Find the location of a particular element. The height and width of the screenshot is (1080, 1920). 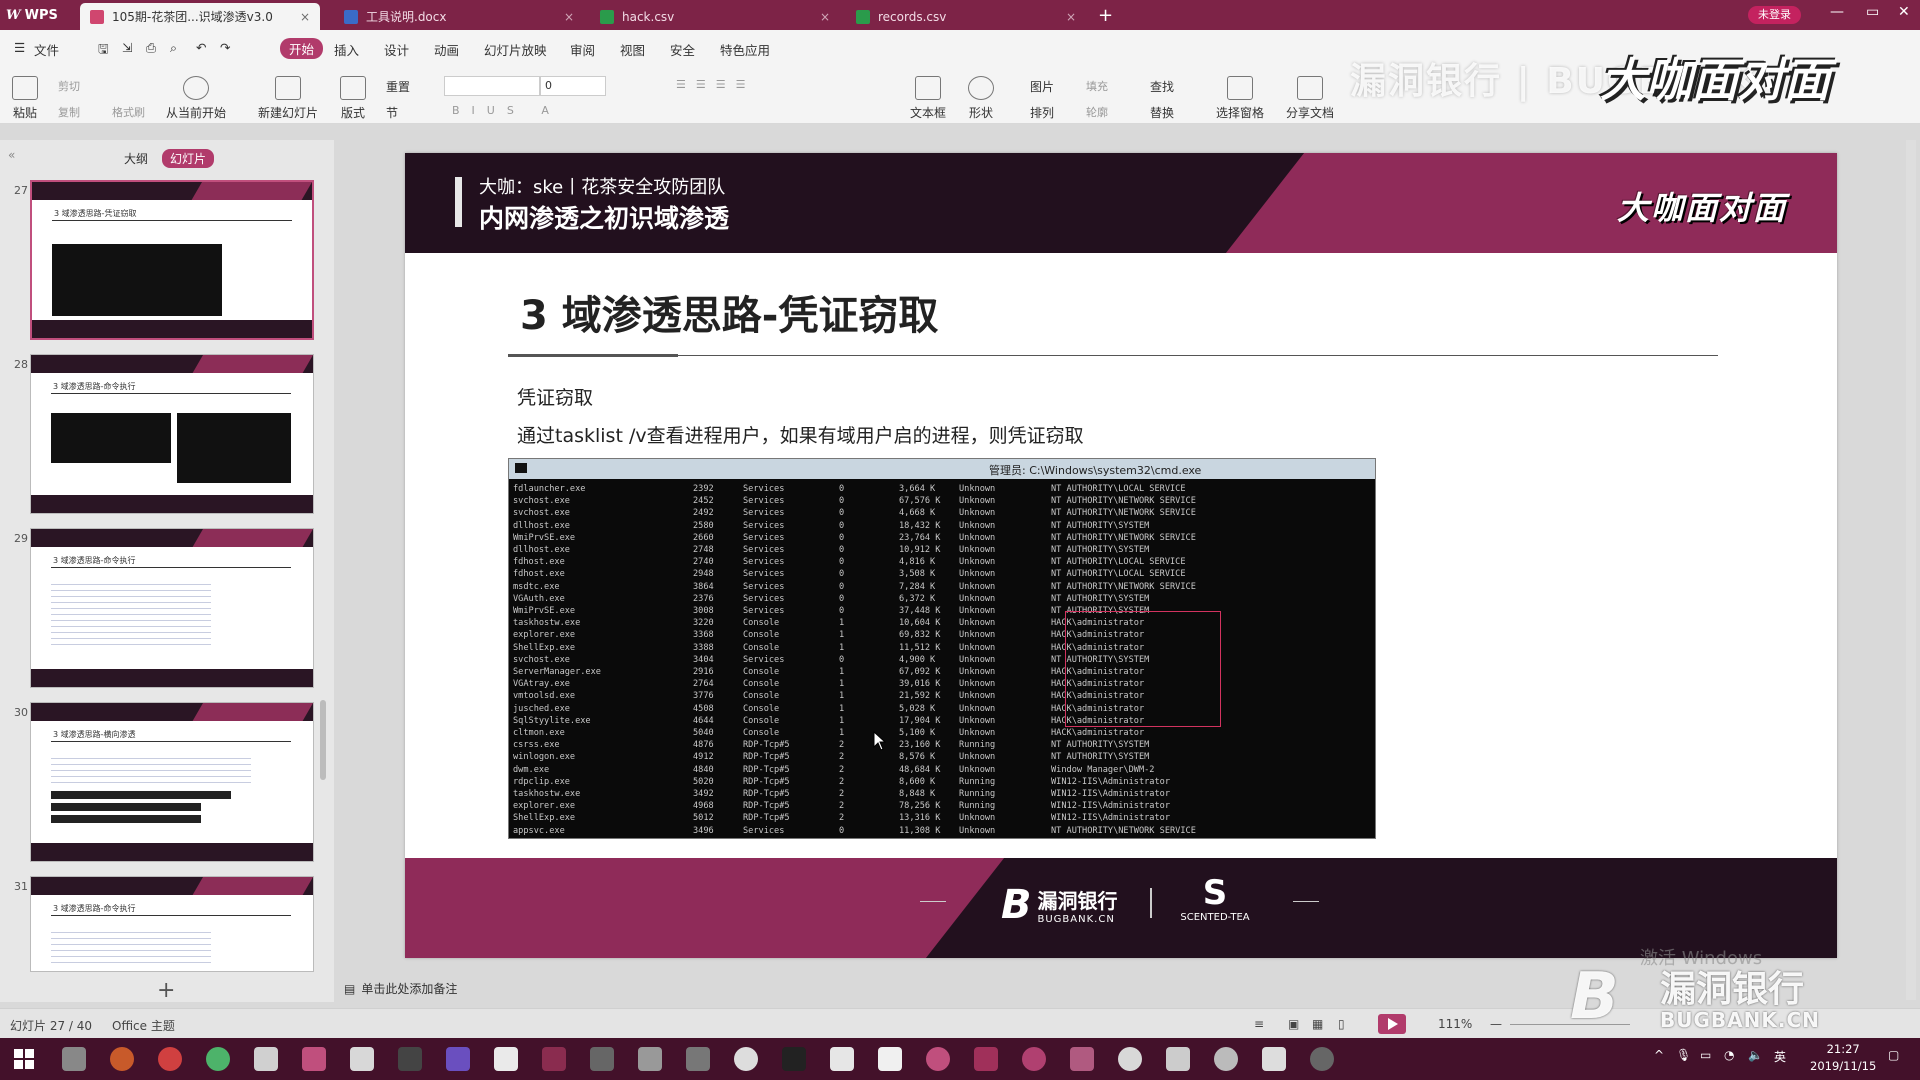

git-icon is located at coordinates (554, 1059).